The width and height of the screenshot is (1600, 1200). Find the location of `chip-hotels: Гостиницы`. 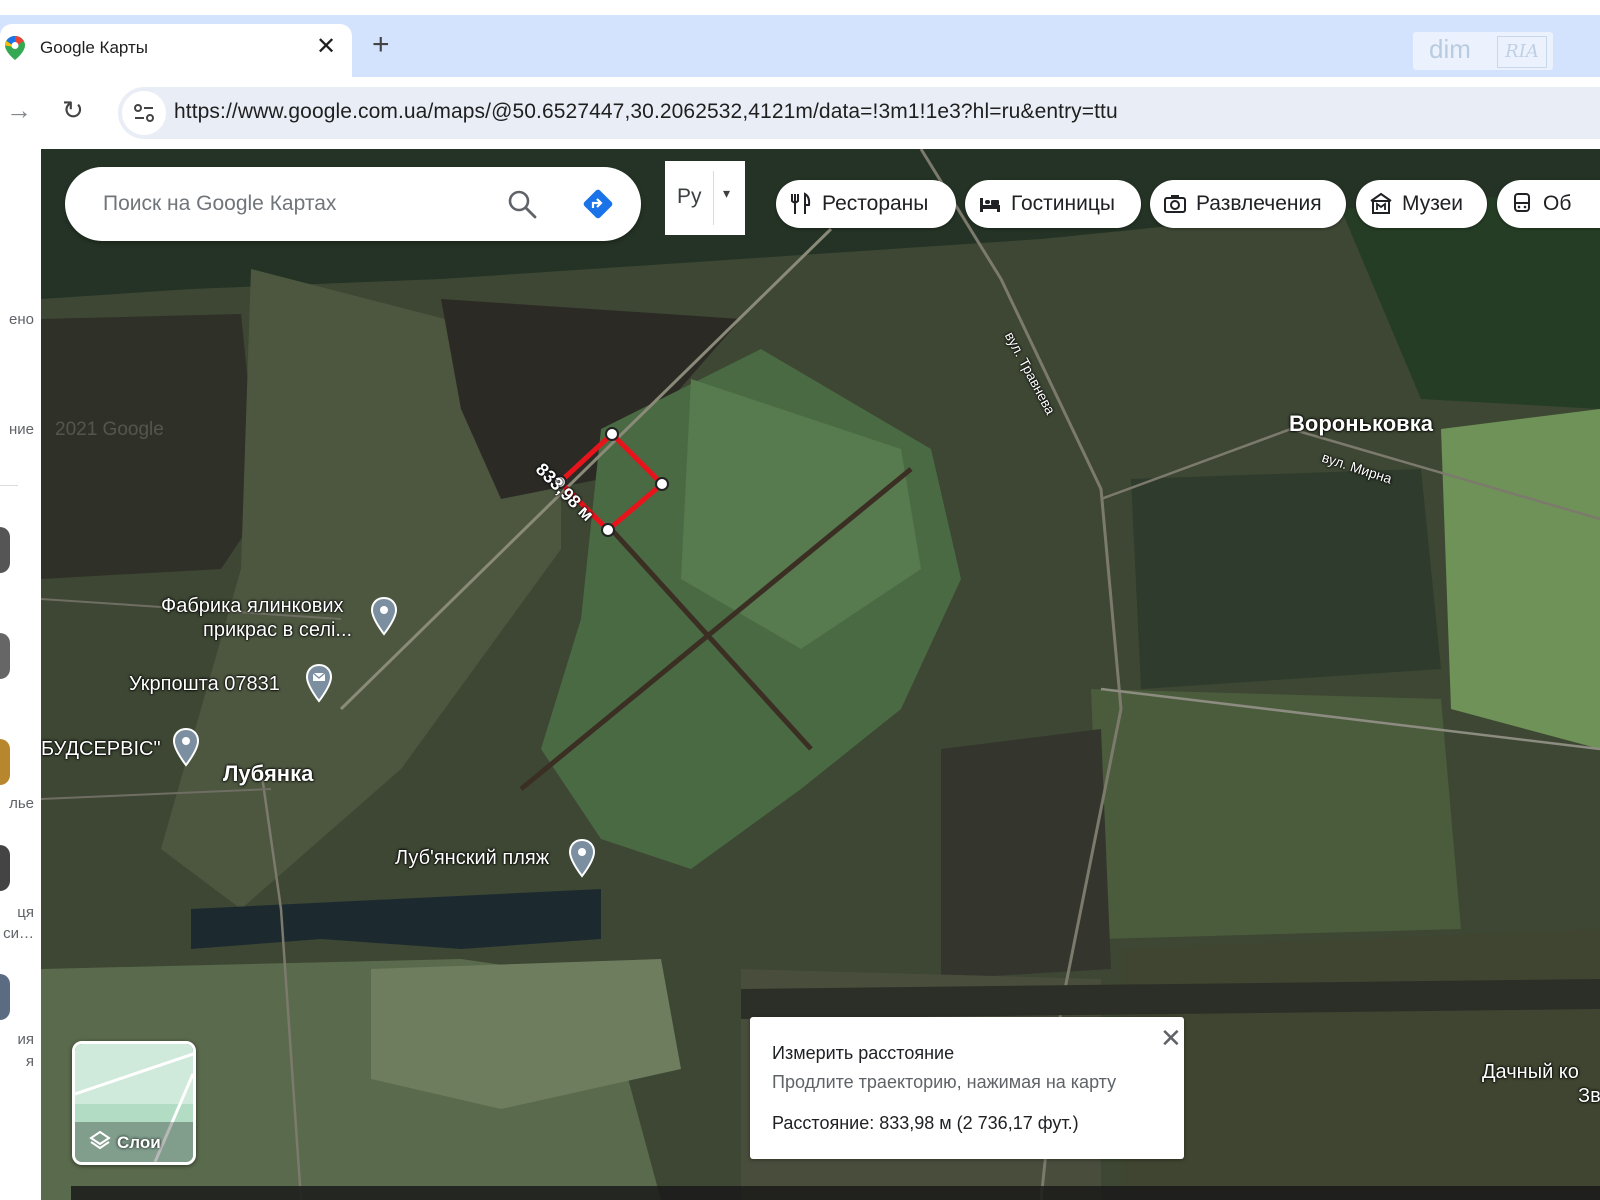

chip-hotels: Гостиницы is located at coordinates (1053, 204).